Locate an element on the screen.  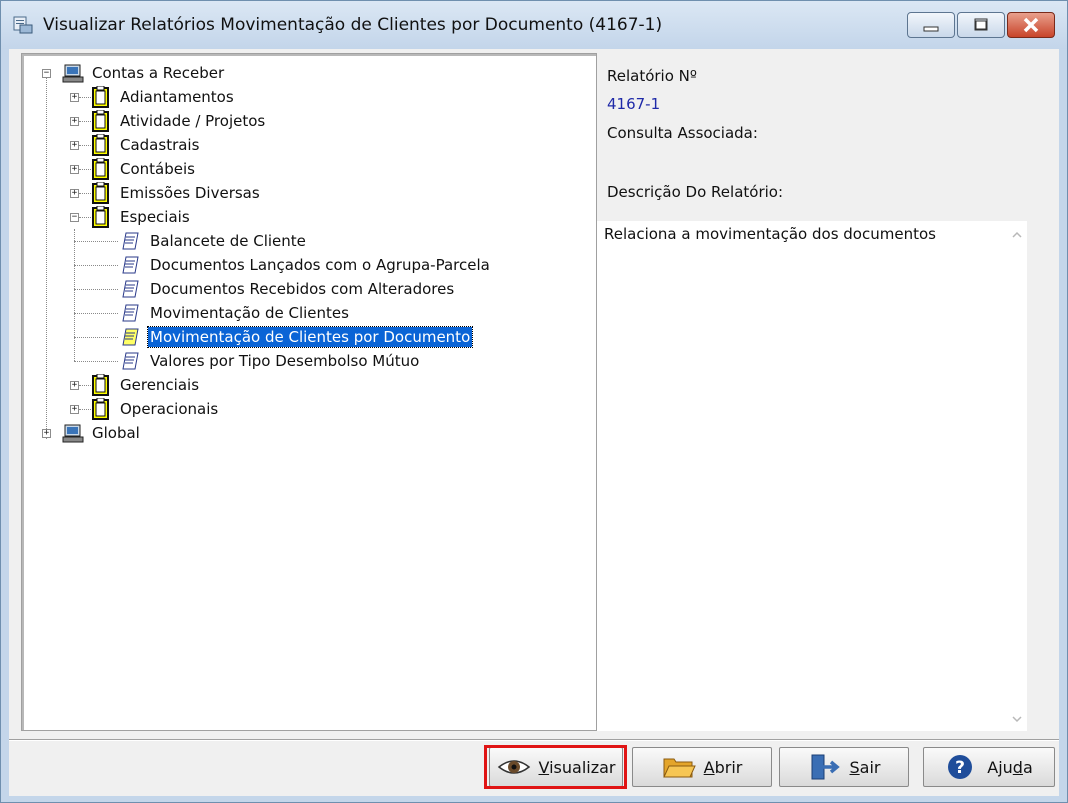
tree-node-gerenciais: + Gerenciais is located at coordinates (135, 385).